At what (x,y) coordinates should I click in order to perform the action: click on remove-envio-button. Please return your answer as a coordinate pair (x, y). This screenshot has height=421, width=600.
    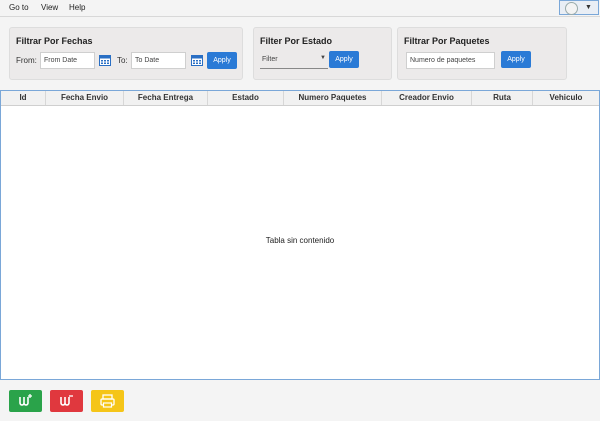
    Looking at the image, I should click on (66, 401).